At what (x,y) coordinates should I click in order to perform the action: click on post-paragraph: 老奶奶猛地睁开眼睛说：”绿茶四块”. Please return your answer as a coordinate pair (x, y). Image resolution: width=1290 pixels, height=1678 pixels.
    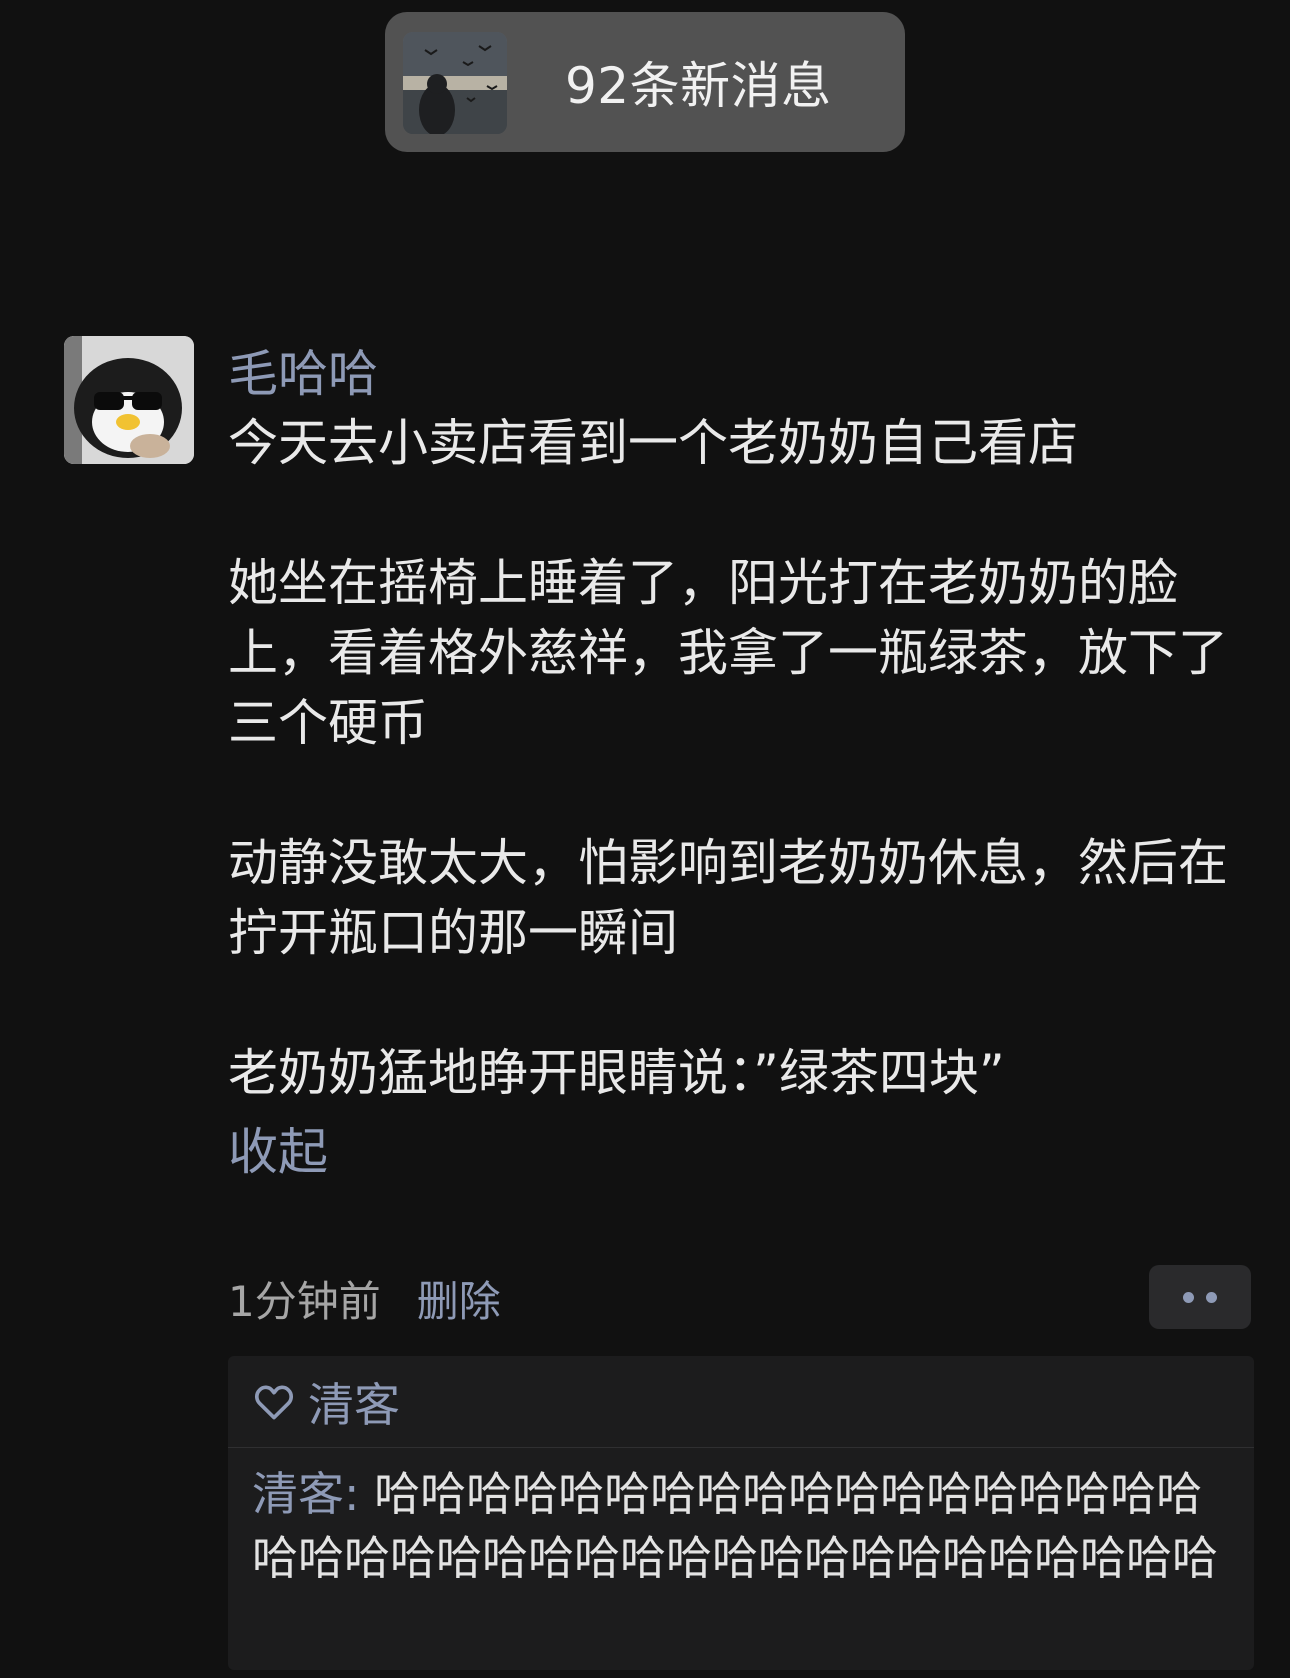
    Looking at the image, I should click on (616, 1073).